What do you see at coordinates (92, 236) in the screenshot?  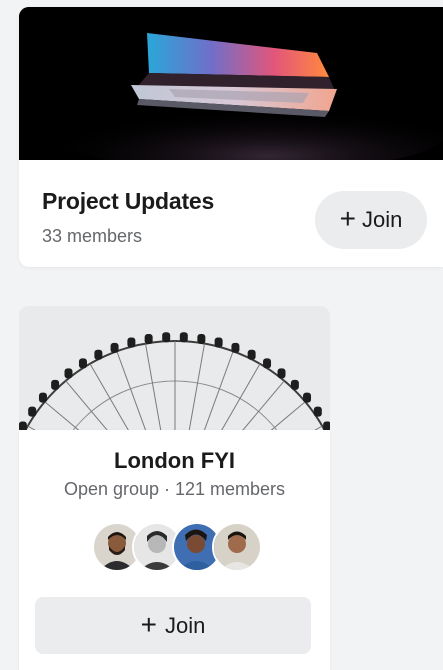 I see `member-count: 33 members` at bounding box center [92, 236].